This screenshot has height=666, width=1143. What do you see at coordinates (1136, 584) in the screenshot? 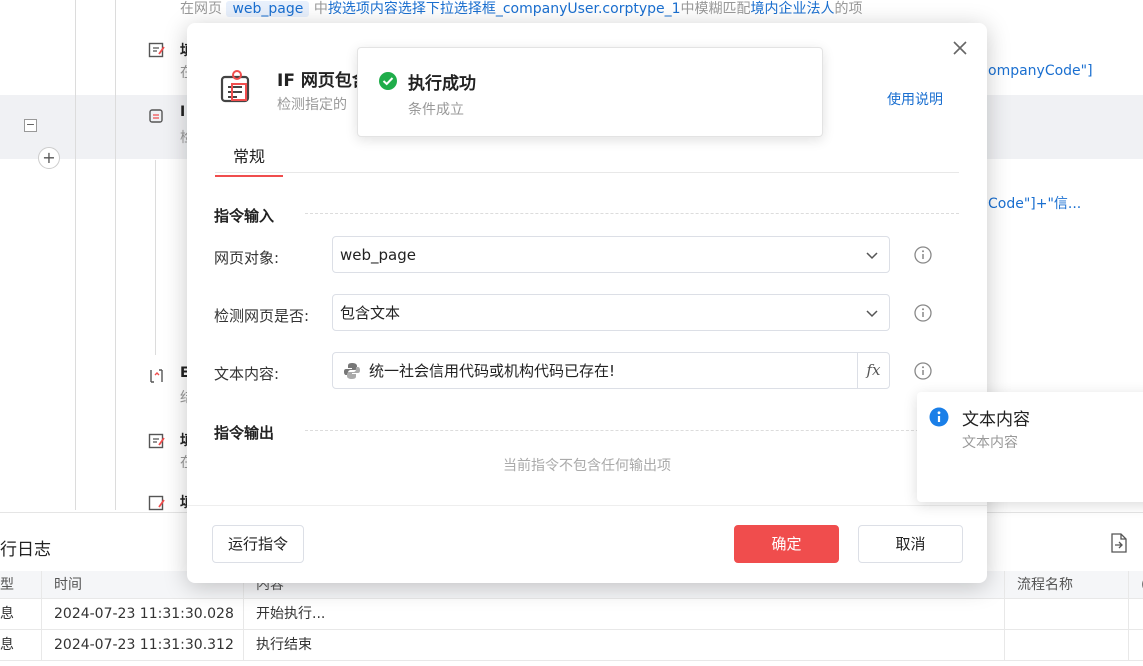
I see `col-extra: (` at bounding box center [1136, 584].